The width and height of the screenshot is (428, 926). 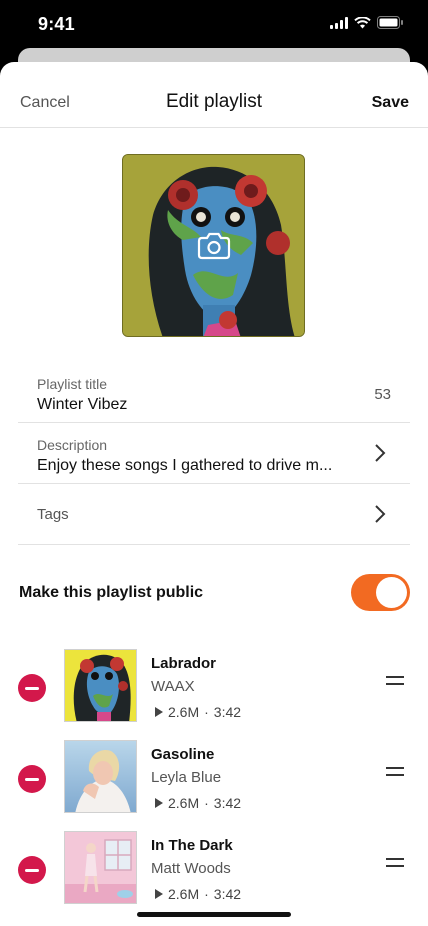 I want to click on camera-icon, so click(x=213, y=245).